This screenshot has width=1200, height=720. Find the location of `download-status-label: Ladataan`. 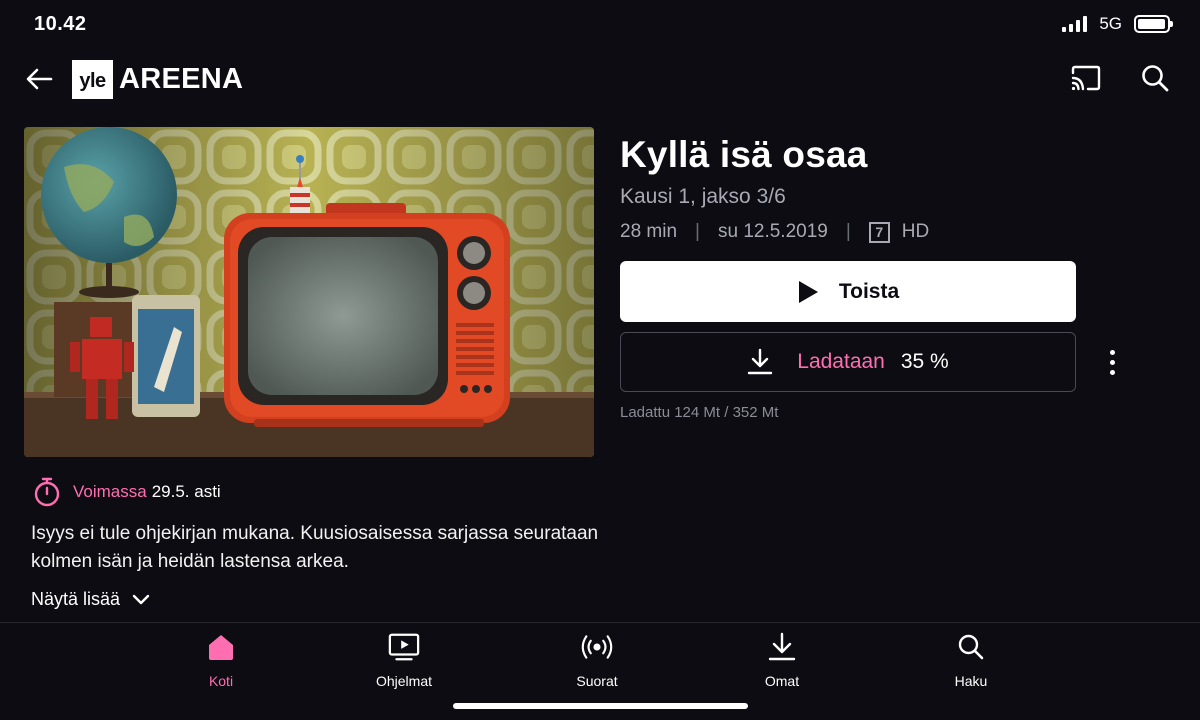

download-status-label: Ladataan is located at coordinates (841, 361).